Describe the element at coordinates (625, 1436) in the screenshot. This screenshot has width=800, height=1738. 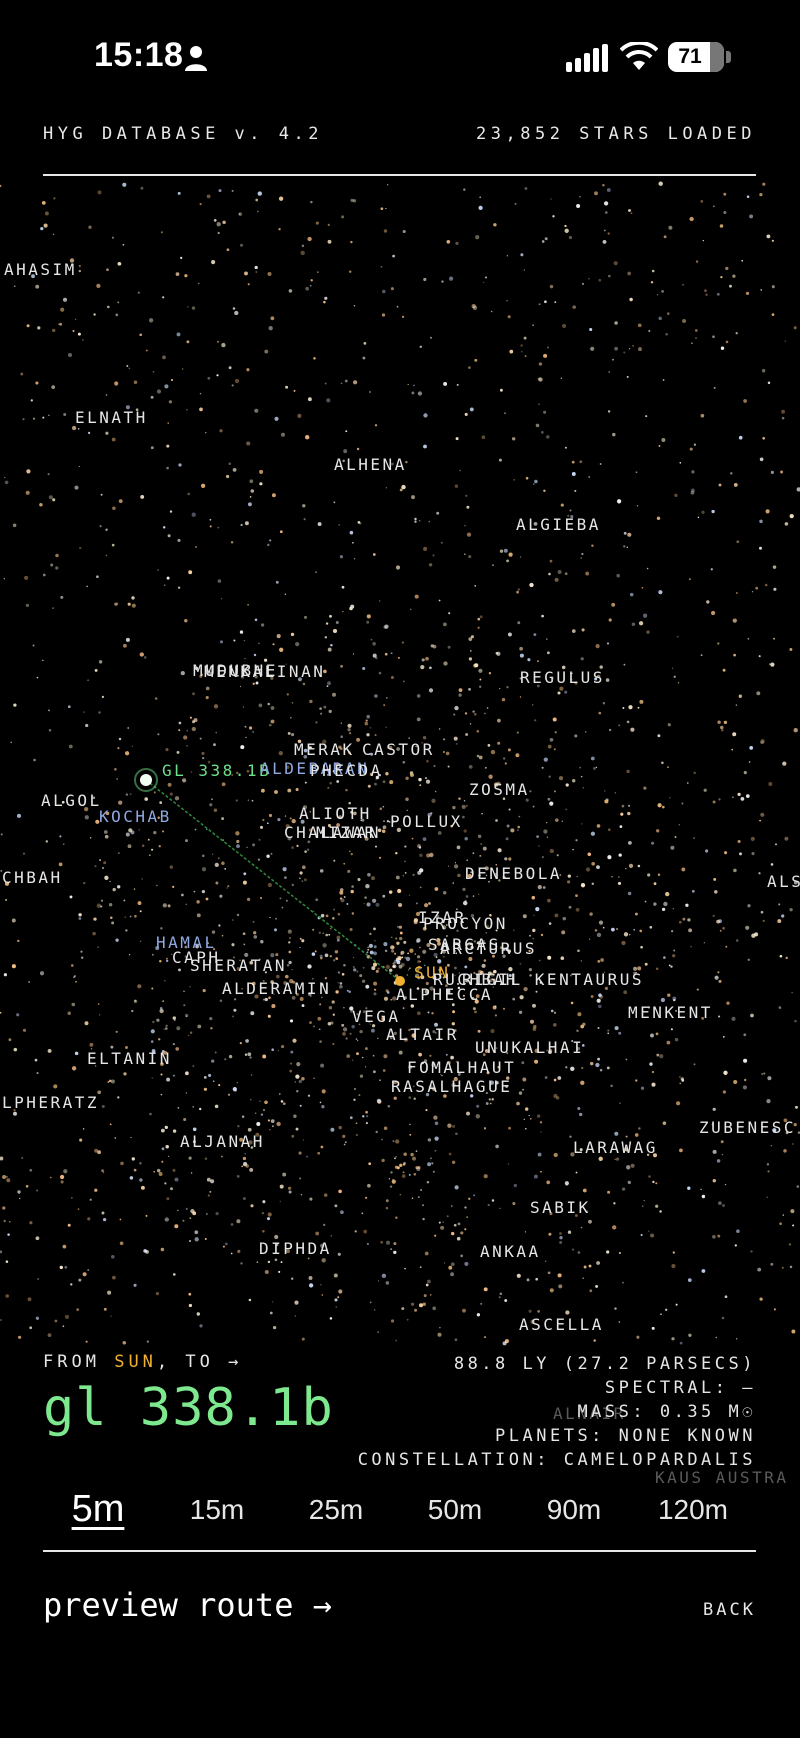
I see `planets: PLANETS: NONE KNOWN` at that location.